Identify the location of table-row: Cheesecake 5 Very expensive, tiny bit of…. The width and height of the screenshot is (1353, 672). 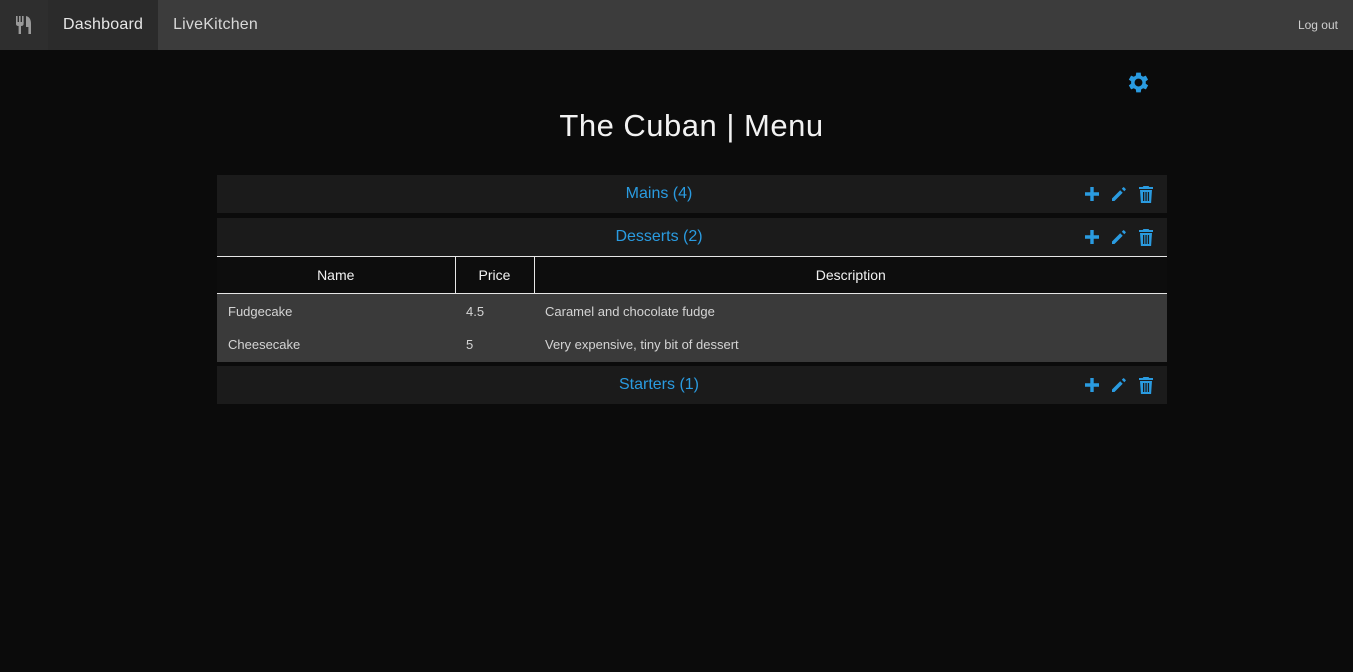
(692, 345).